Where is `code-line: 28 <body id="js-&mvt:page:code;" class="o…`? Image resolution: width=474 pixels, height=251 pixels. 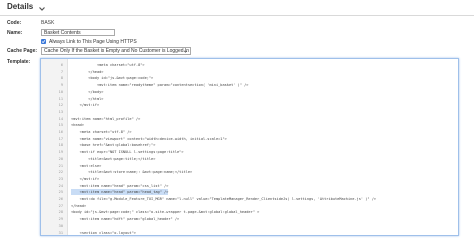
code-line: 28 <body id="js-&mvt:page:code;" class="o… is located at coordinates (249, 212).